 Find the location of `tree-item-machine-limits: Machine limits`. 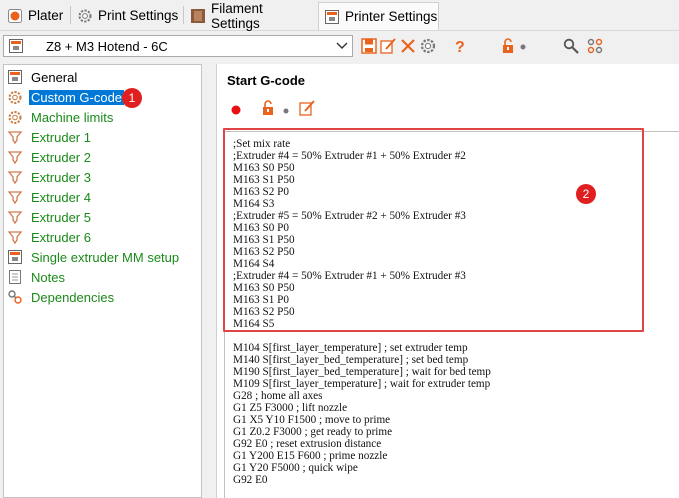

tree-item-machine-limits: Machine limits is located at coordinates (61, 117).